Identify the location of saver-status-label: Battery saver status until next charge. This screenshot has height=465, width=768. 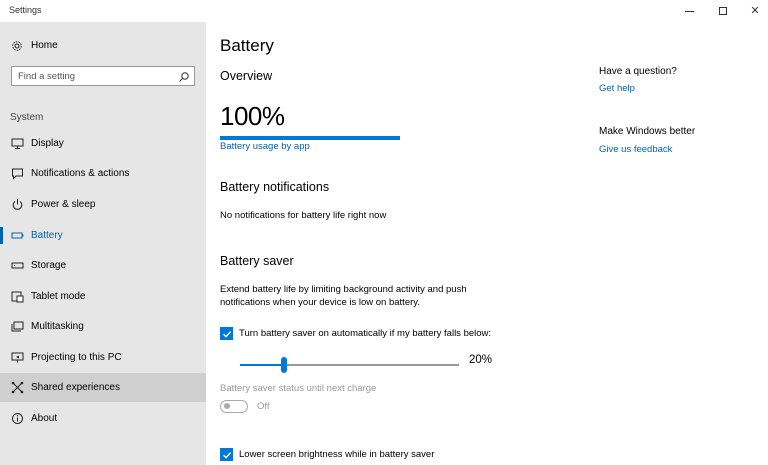
(298, 388).